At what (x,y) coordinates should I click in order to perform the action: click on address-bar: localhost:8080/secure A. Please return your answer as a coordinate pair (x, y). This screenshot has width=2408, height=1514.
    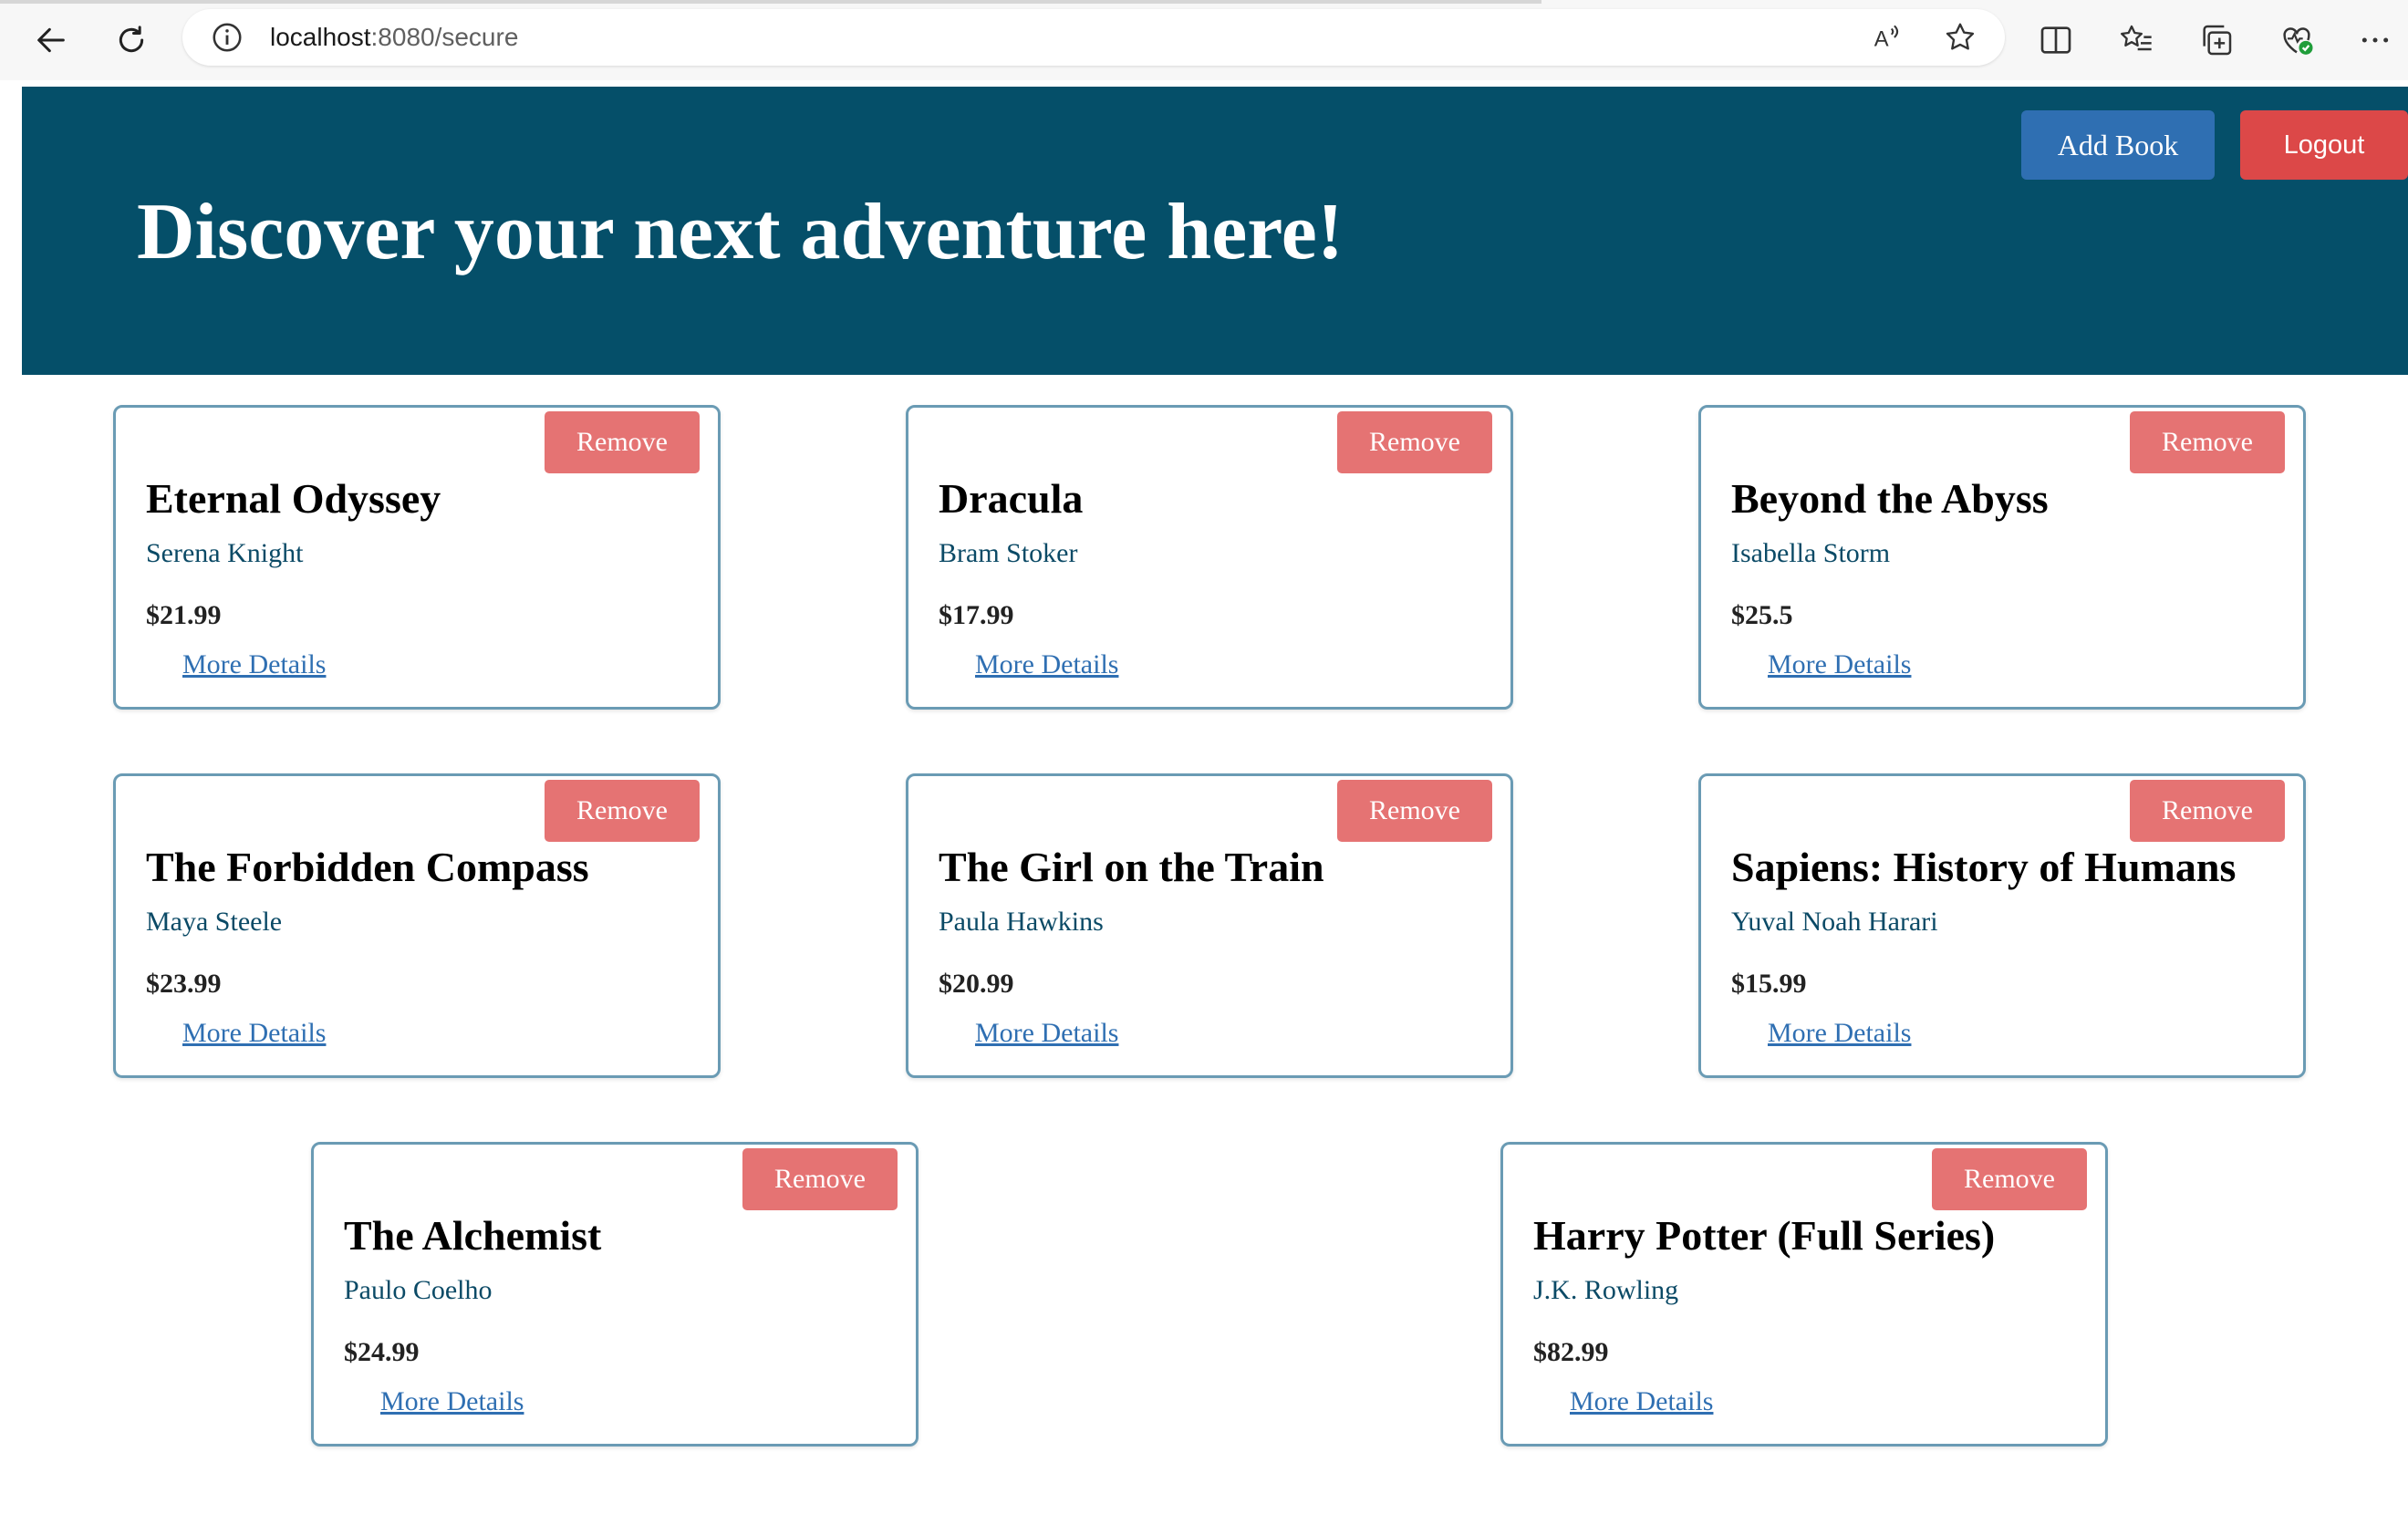
    Looking at the image, I should click on (1093, 37).